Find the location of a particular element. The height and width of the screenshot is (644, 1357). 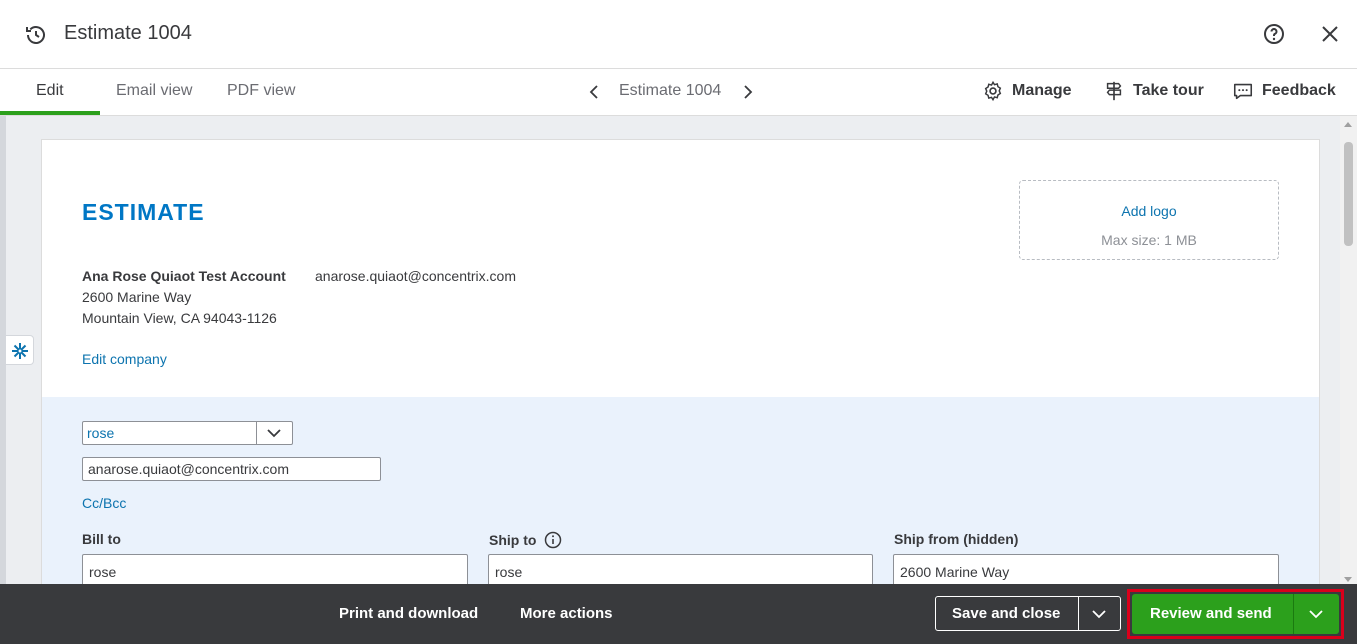

feedback-icon is located at coordinates (1243, 91).